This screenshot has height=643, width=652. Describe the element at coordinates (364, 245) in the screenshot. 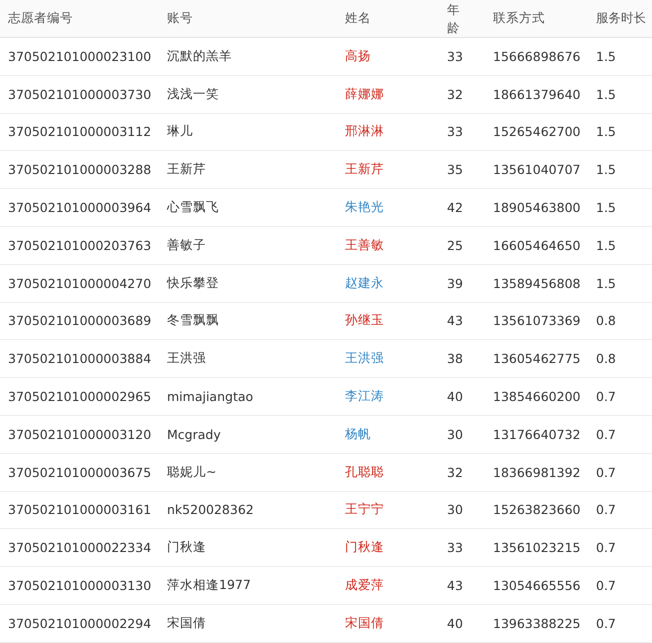

I see `name-link: 王善敏` at that location.